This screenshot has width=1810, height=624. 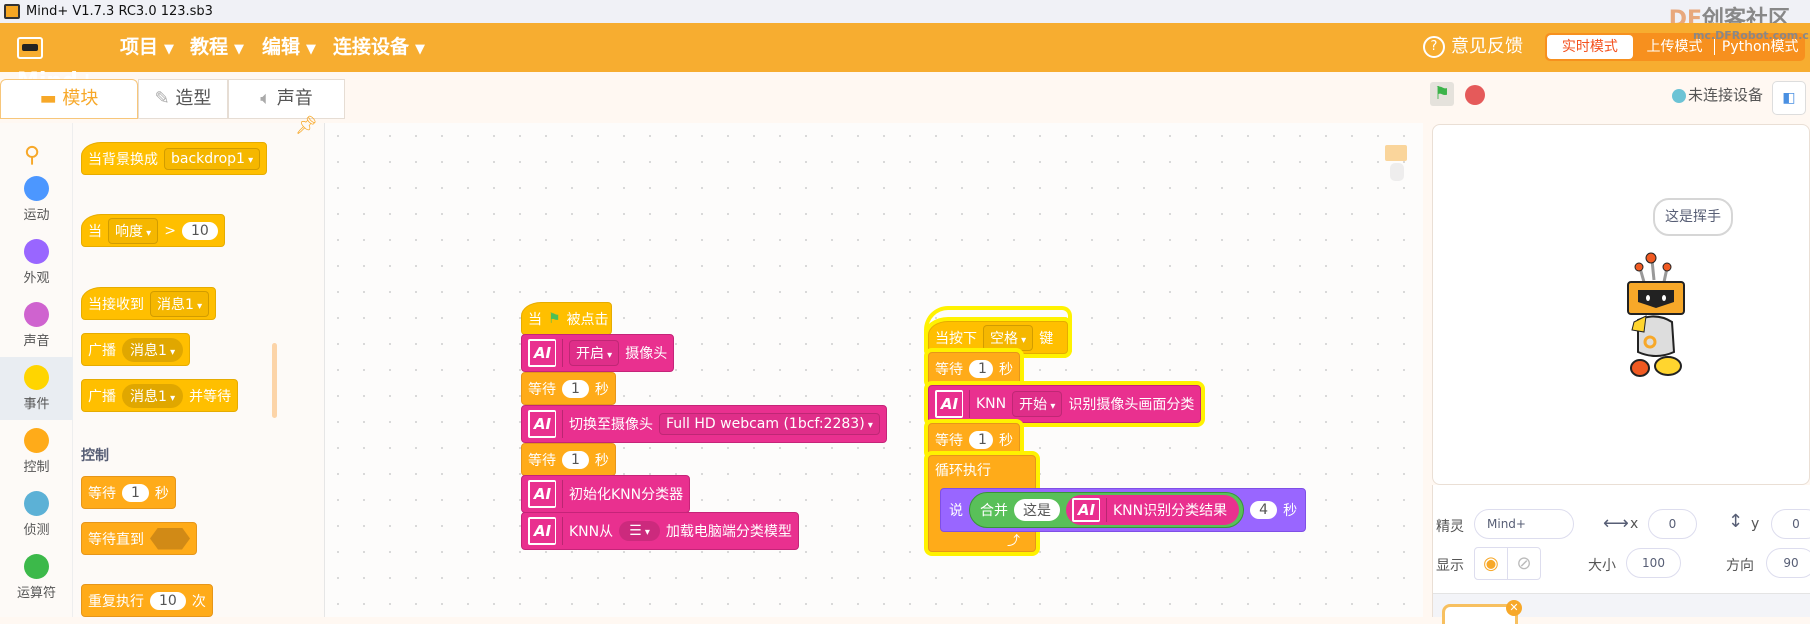 What do you see at coordinates (80, 98) in the screenshot?
I see `tab-label: 模块` at bounding box center [80, 98].